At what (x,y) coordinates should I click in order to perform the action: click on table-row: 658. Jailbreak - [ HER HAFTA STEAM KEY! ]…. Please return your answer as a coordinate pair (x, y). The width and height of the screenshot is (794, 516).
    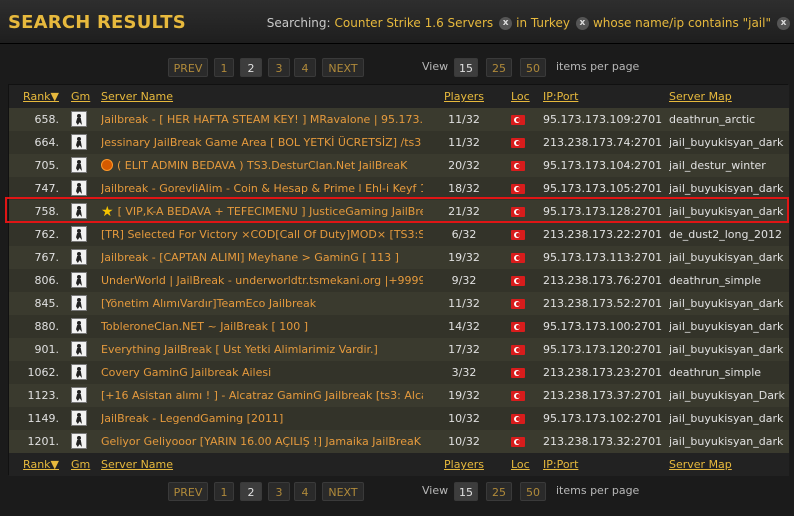
    Looking at the image, I should click on (399, 119).